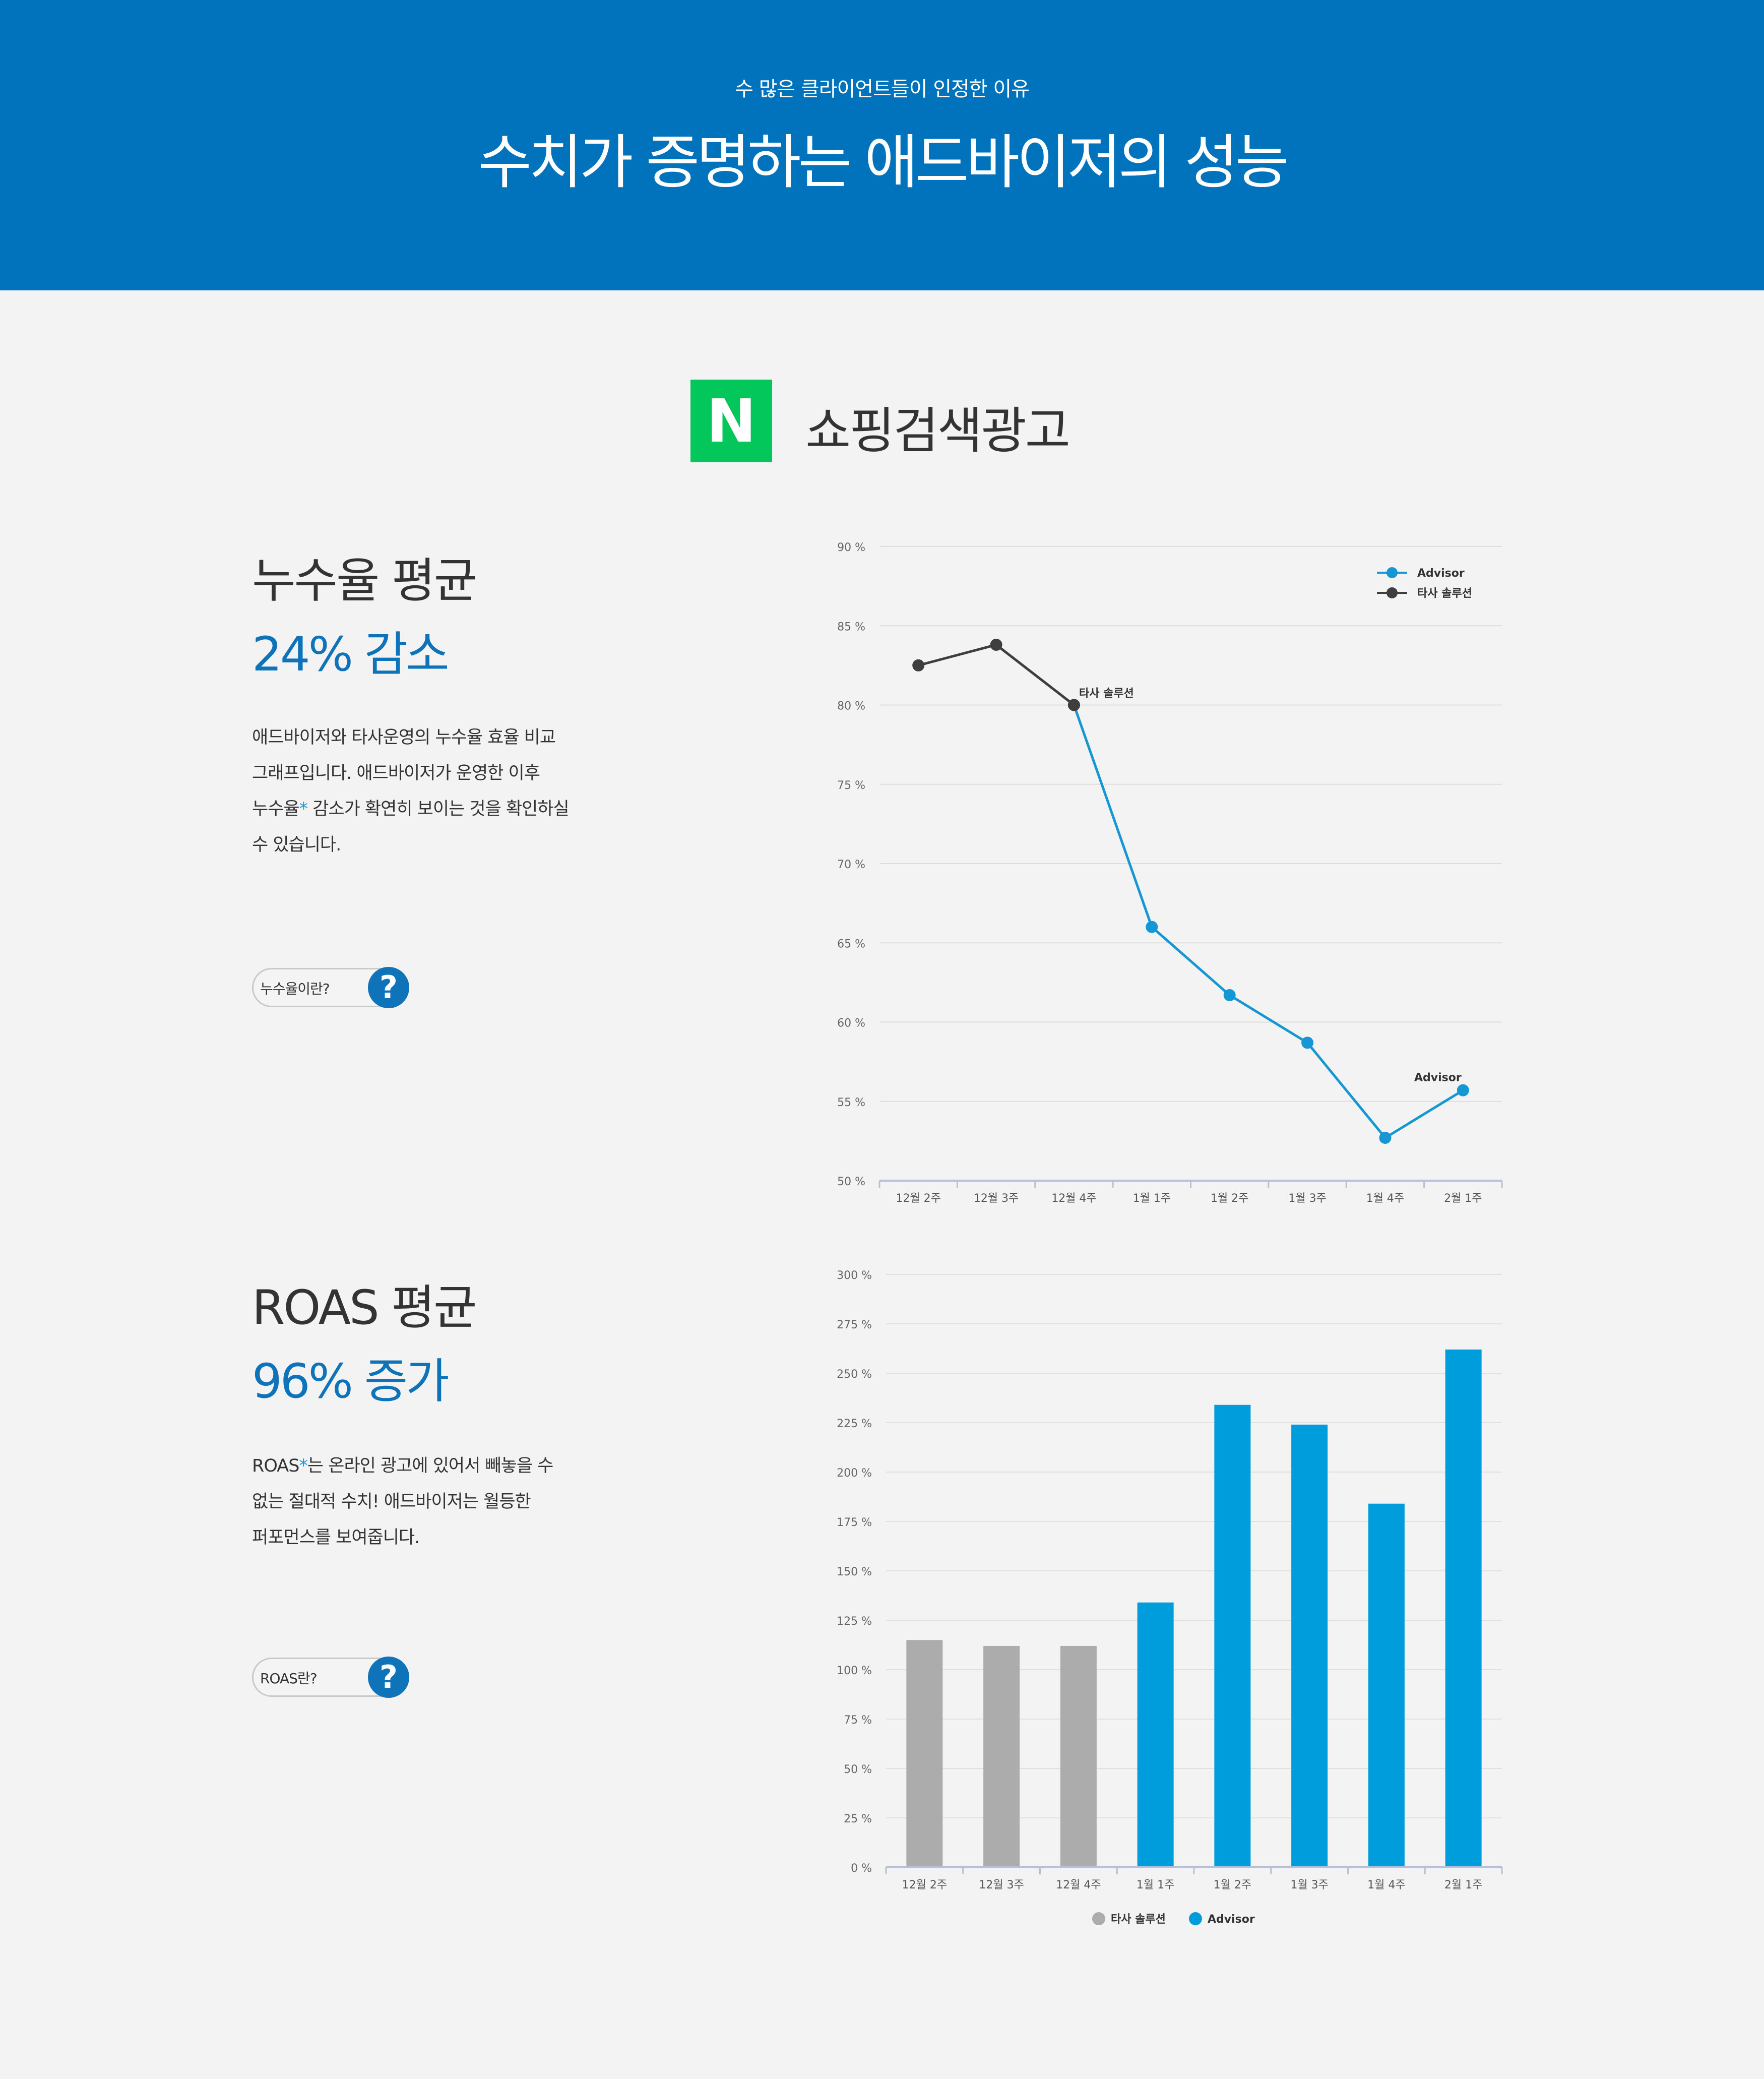 This screenshot has width=1764, height=2079. Describe the element at coordinates (854, 1474) in the screenshot. I see `y-tick-label: 200 %` at that location.